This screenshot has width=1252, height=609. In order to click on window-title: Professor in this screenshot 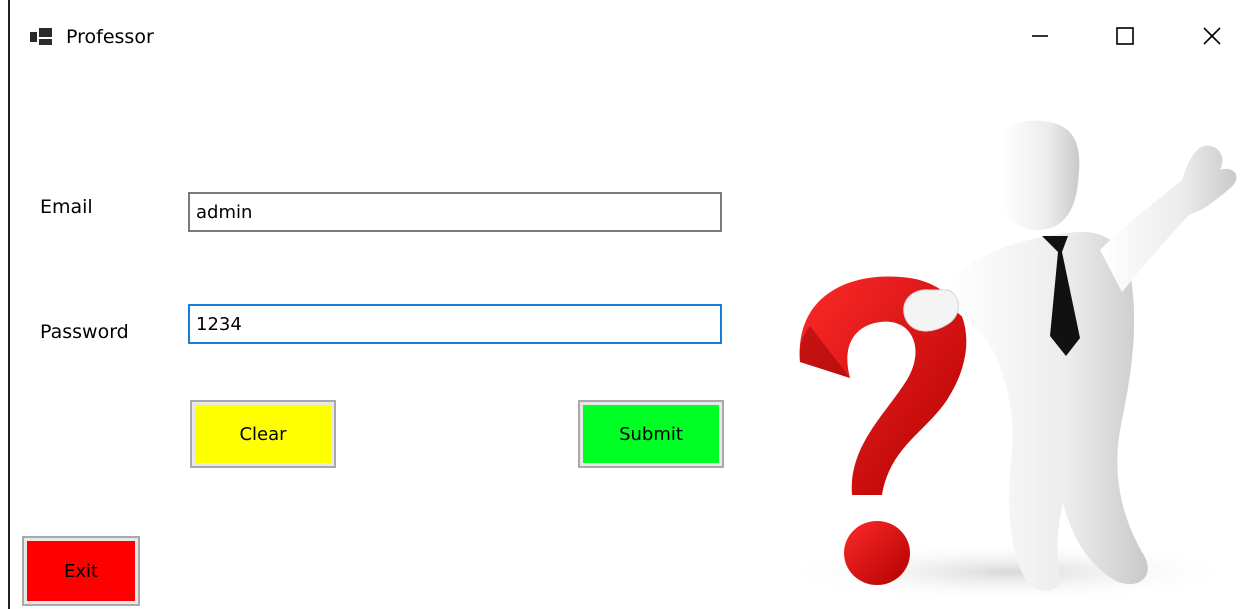, I will do `click(110, 37)`.